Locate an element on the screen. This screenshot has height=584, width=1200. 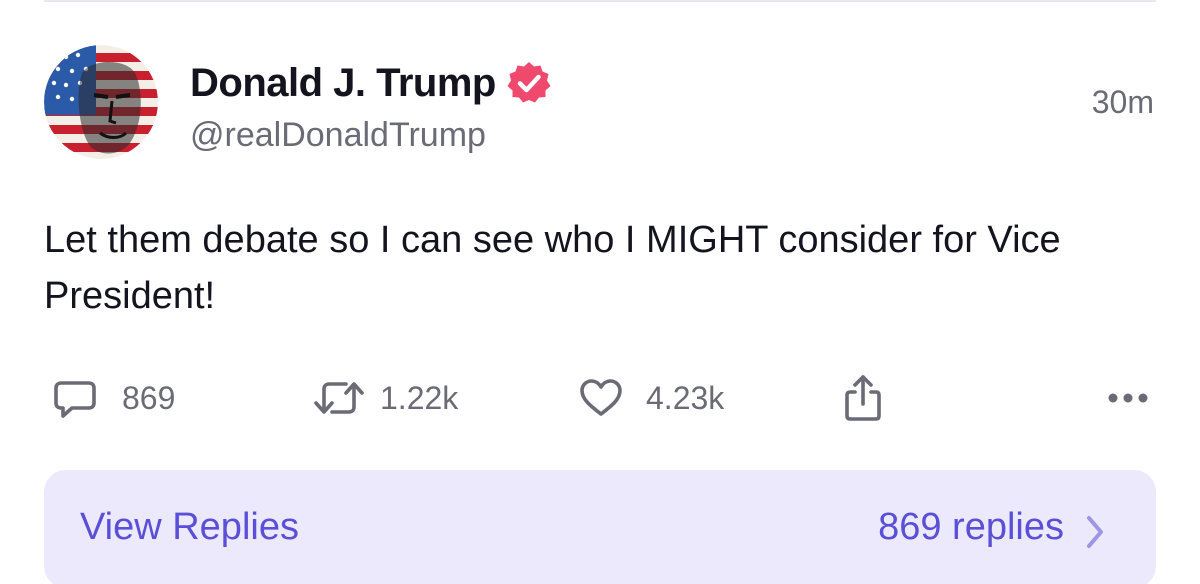
post-timestamp: 30m is located at coordinates (1122, 102).